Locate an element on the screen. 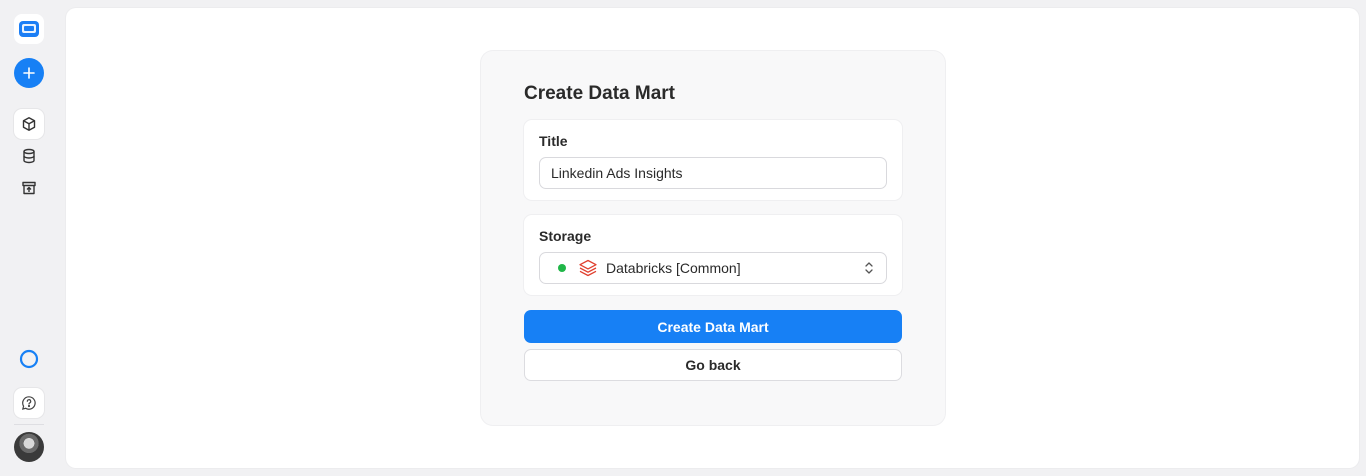 The image size is (1366, 476). help-button is located at coordinates (29, 403).